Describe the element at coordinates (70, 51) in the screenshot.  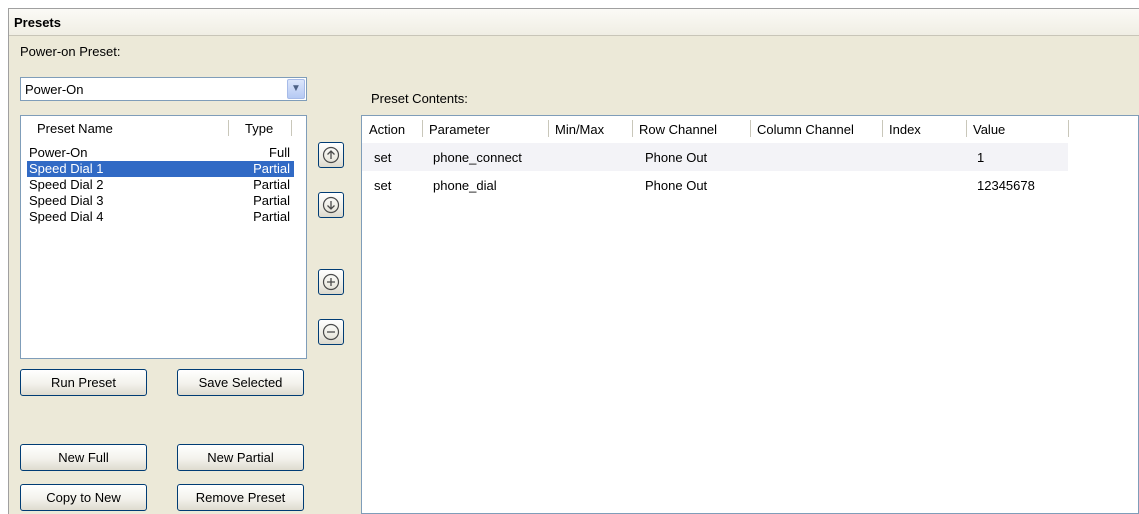
I see `power-on-preset-label: Power-on Preset:` at that location.